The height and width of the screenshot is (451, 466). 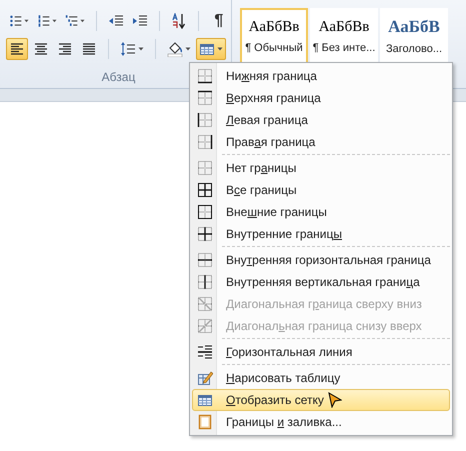 I want to click on menu-item: Внутренняя вертикальная граница, so click(x=321, y=282).